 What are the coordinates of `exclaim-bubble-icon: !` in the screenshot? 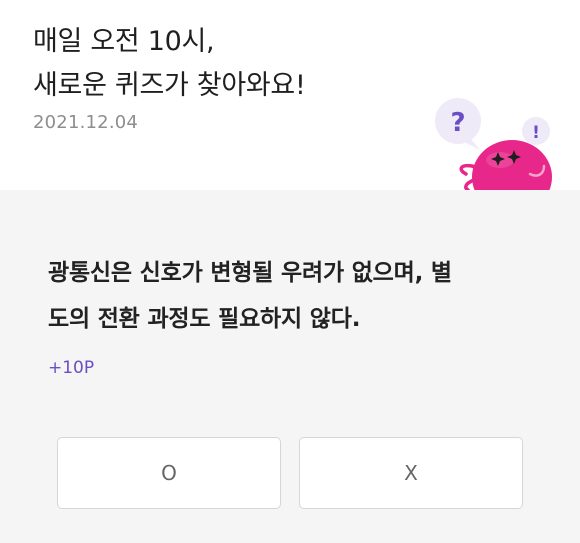 It's located at (536, 131).